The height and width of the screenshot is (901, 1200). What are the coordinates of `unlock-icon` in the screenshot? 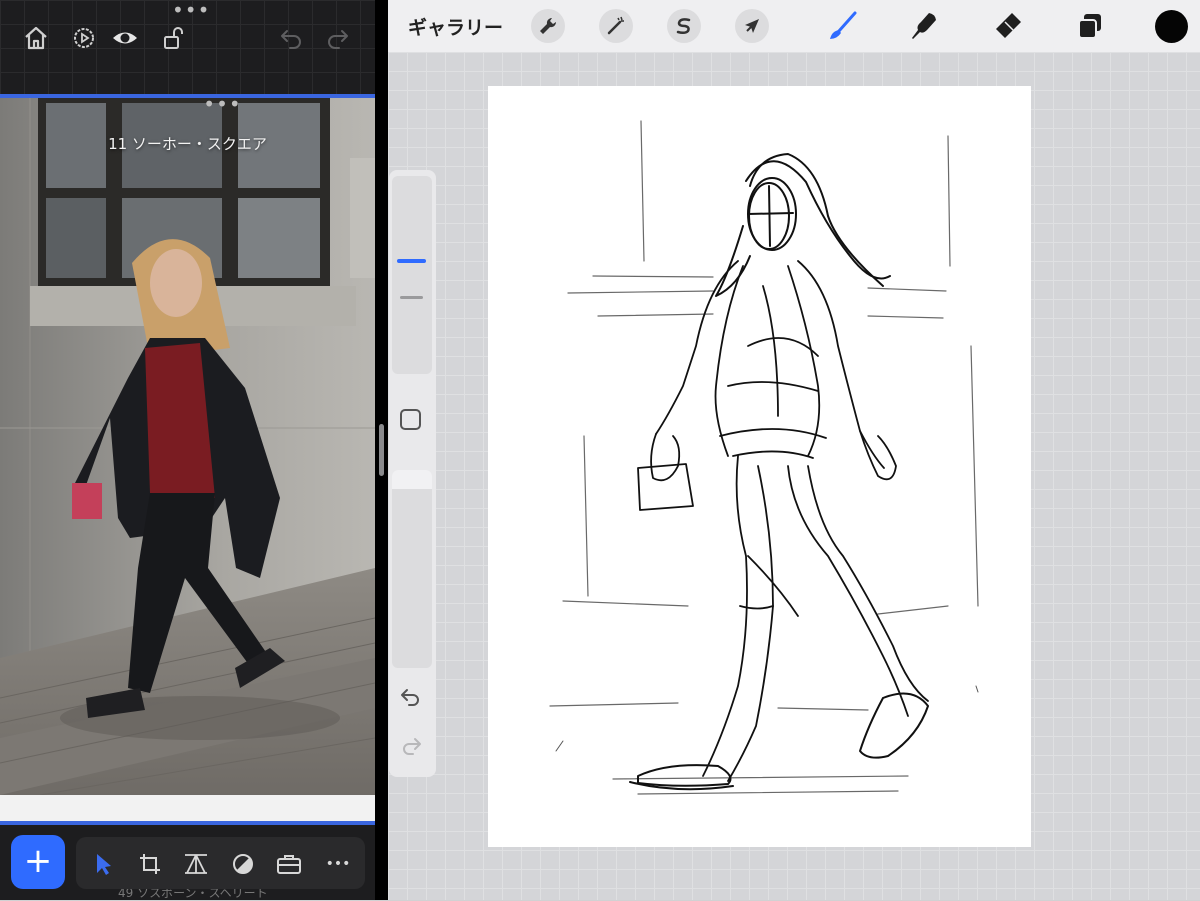 It's located at (173, 38).